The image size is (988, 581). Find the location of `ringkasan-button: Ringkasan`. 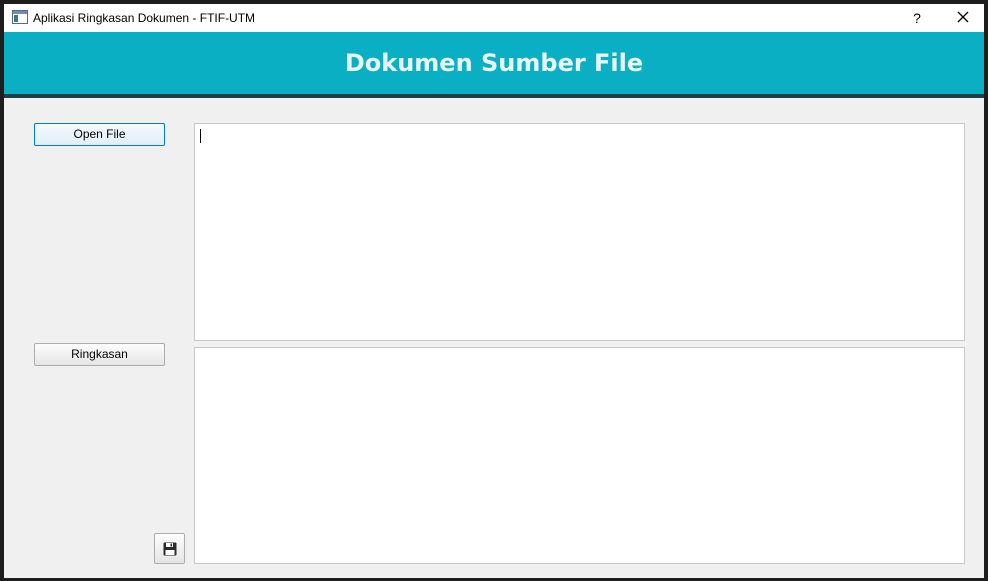

ringkasan-button: Ringkasan is located at coordinates (99, 354).